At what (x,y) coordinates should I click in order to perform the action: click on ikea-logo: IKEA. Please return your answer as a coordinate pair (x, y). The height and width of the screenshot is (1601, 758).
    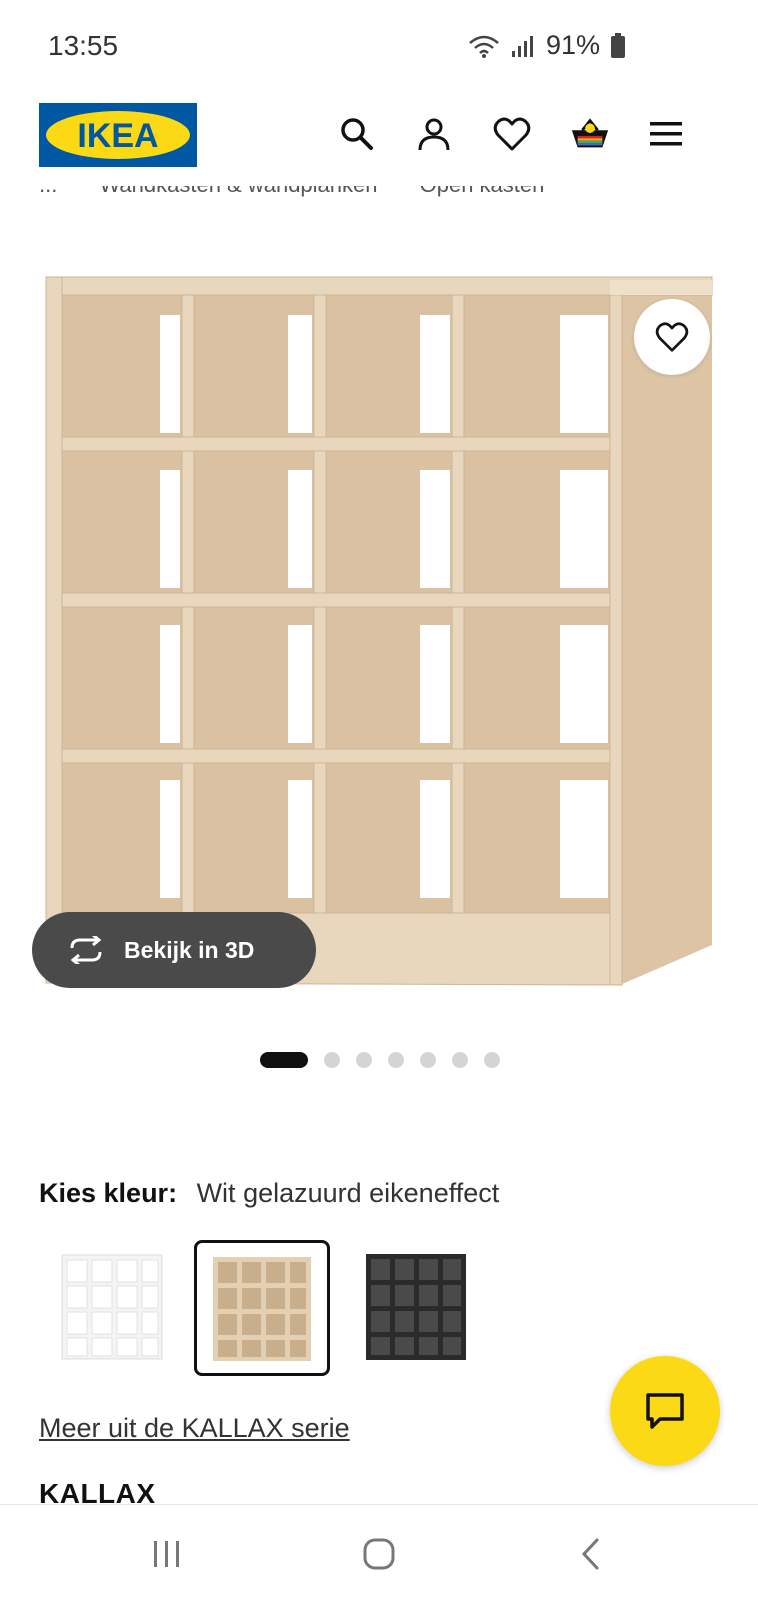
    Looking at the image, I should click on (118, 135).